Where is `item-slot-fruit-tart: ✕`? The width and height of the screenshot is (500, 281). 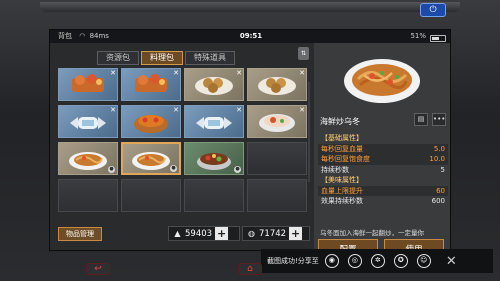
item-slot-fruit-tart: ✕ is located at coordinates (151, 121).